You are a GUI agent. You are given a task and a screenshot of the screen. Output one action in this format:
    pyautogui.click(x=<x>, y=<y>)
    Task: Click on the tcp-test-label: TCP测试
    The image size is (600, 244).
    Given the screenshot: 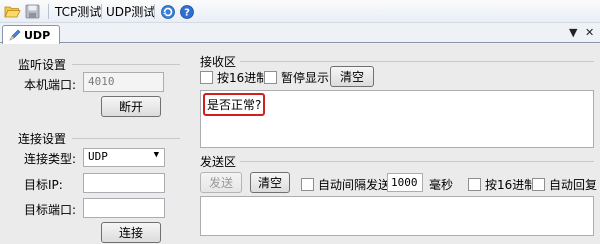 What is the action you would take?
    pyautogui.click(x=78, y=12)
    